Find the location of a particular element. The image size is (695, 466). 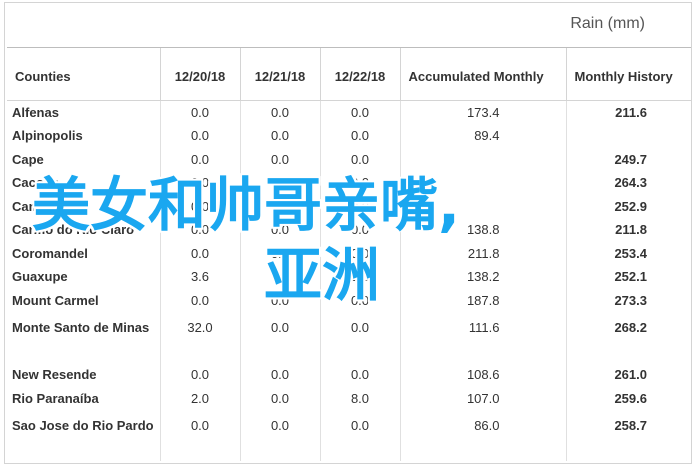

cell-accumulated: 187.8 is located at coordinates (483, 300).